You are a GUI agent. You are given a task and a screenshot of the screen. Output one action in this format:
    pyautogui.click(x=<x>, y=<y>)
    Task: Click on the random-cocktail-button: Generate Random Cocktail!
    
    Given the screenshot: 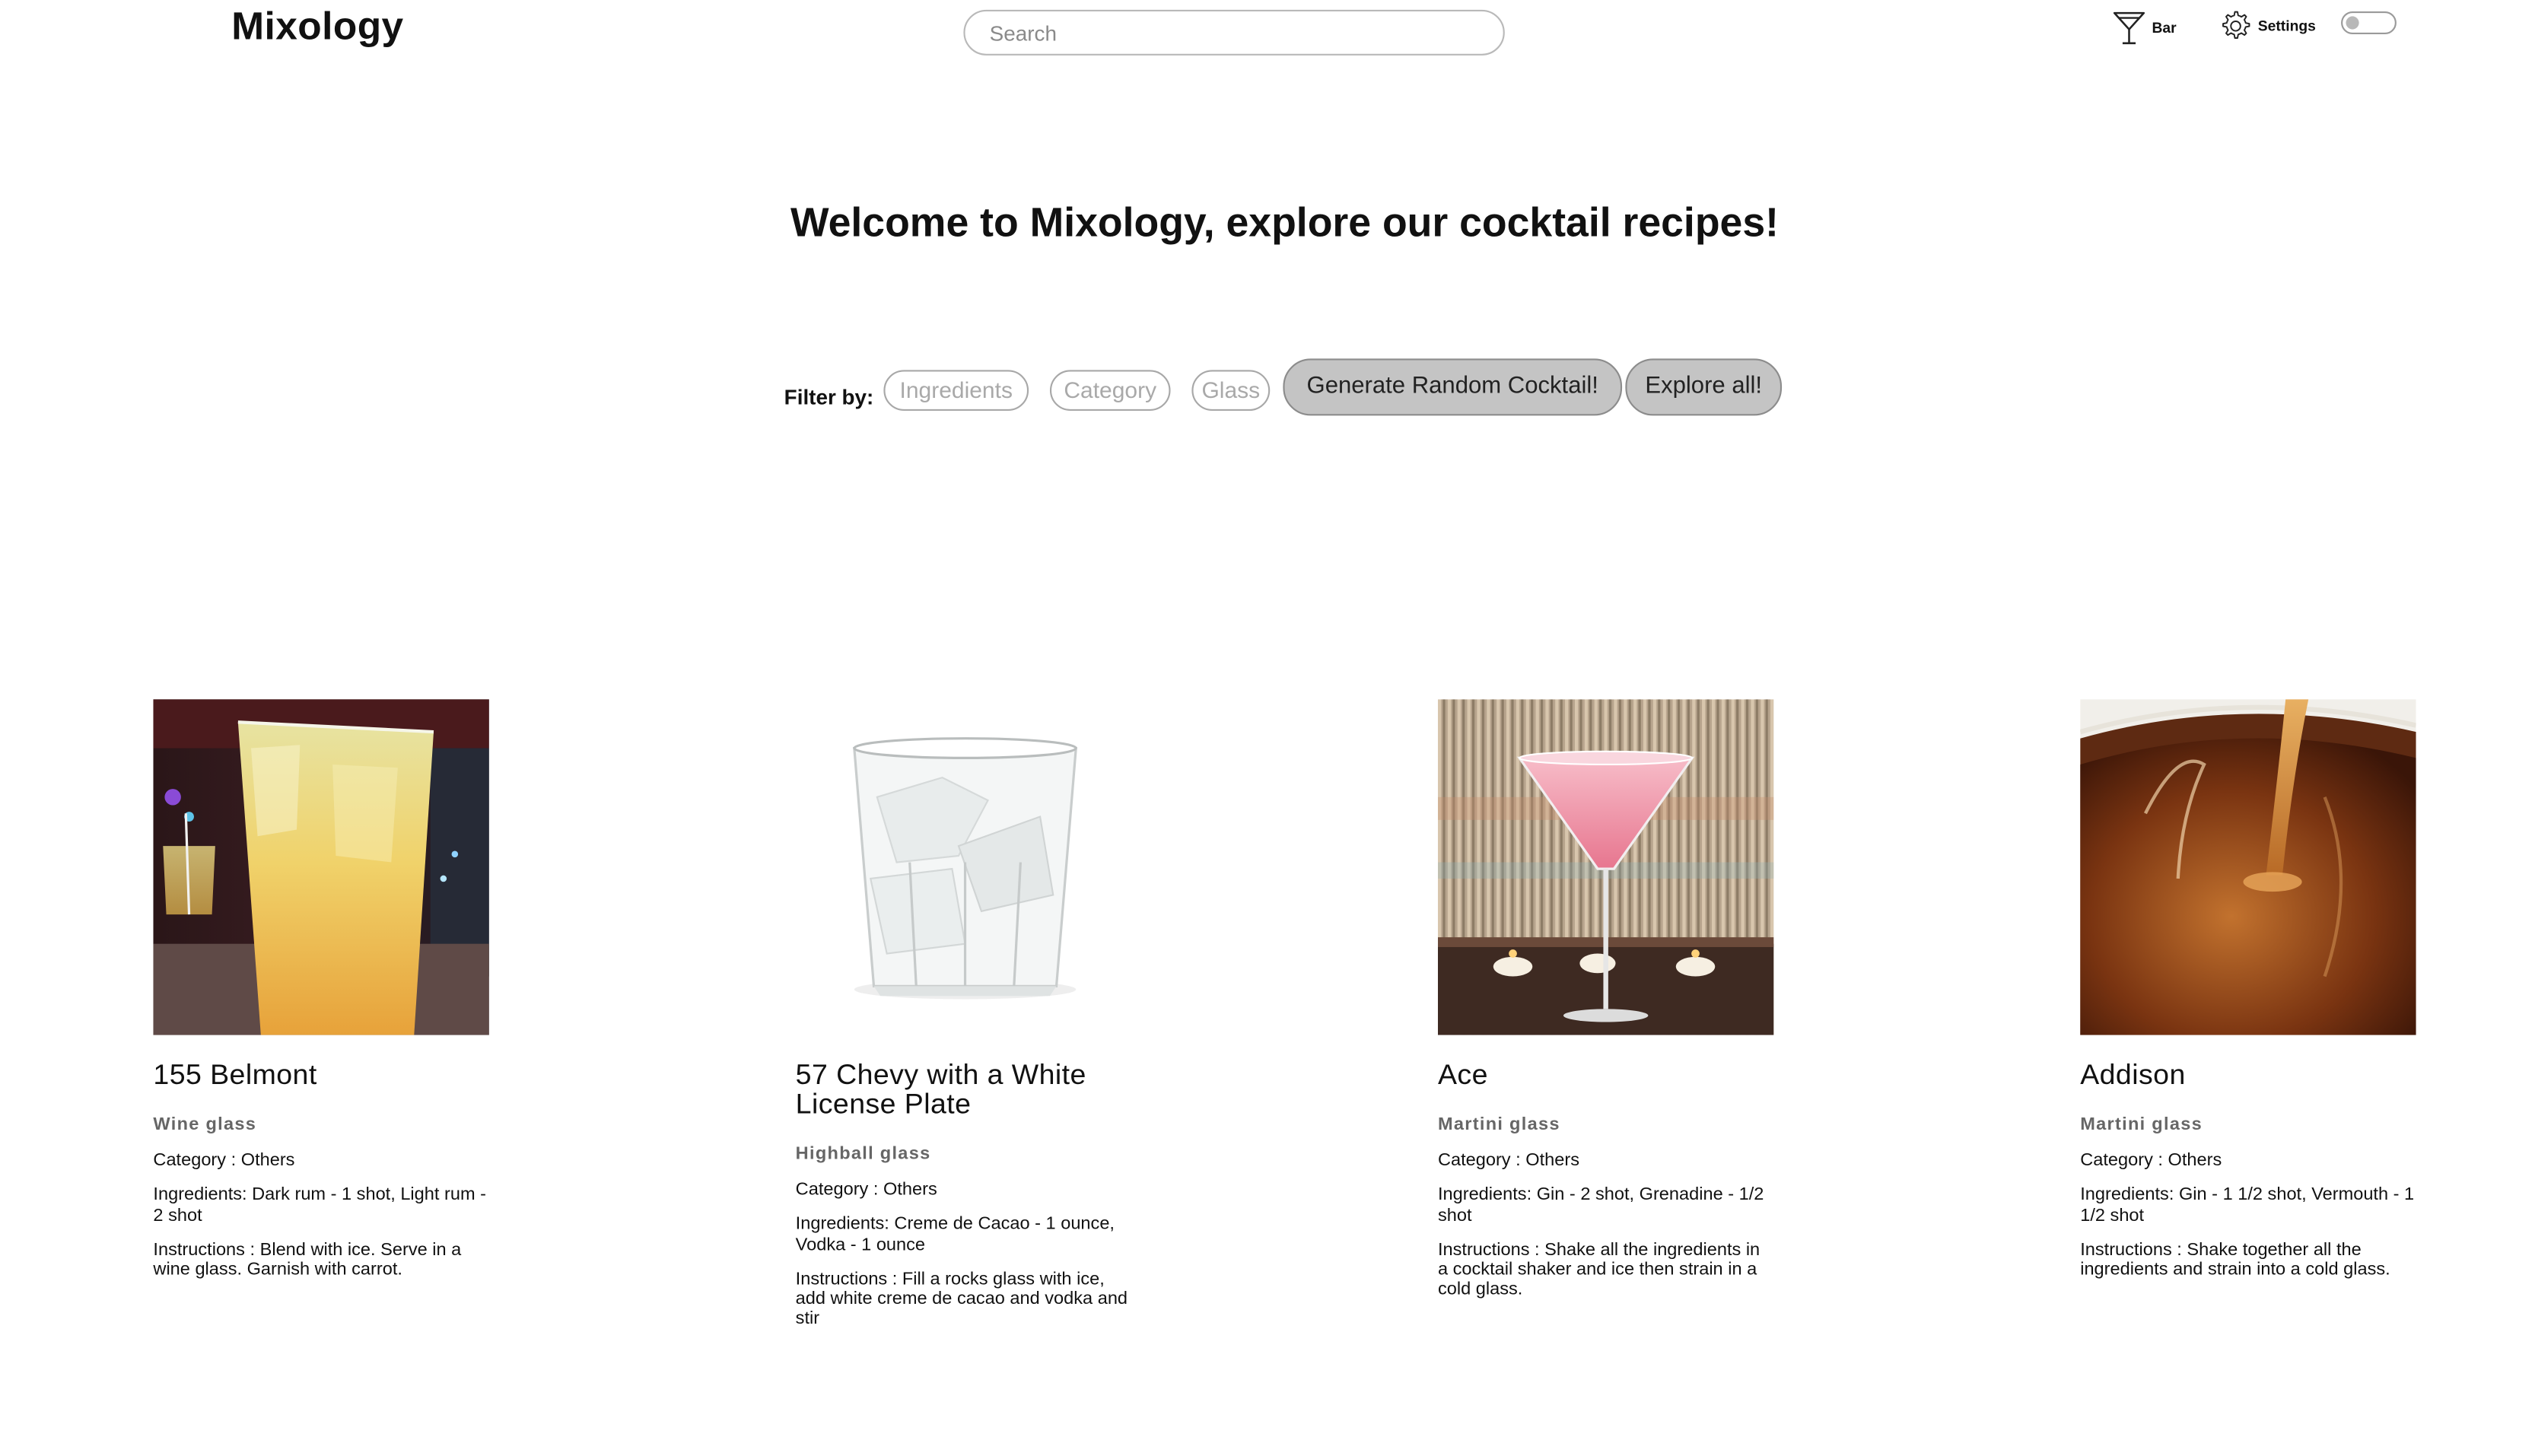 What is the action you would take?
    pyautogui.click(x=1453, y=387)
    